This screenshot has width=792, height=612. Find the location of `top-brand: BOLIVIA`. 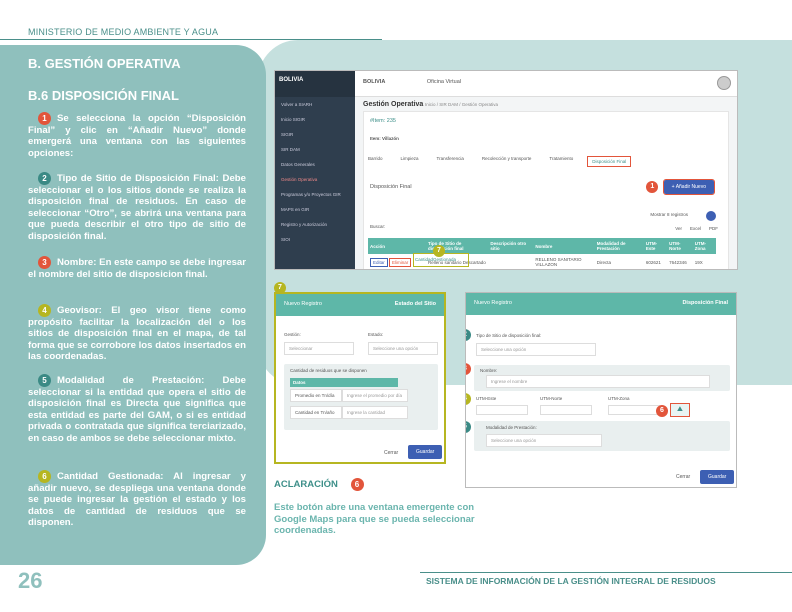

top-brand: BOLIVIA is located at coordinates (374, 82).